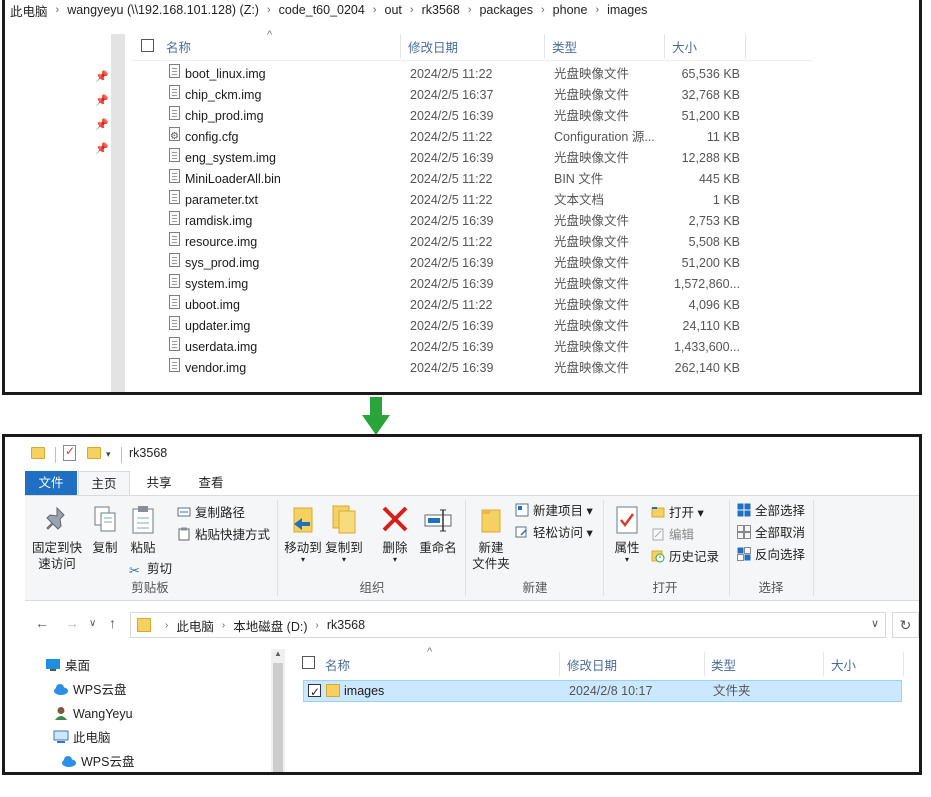  I want to click on nav-item-this-pc: 此电脑, so click(82, 738).